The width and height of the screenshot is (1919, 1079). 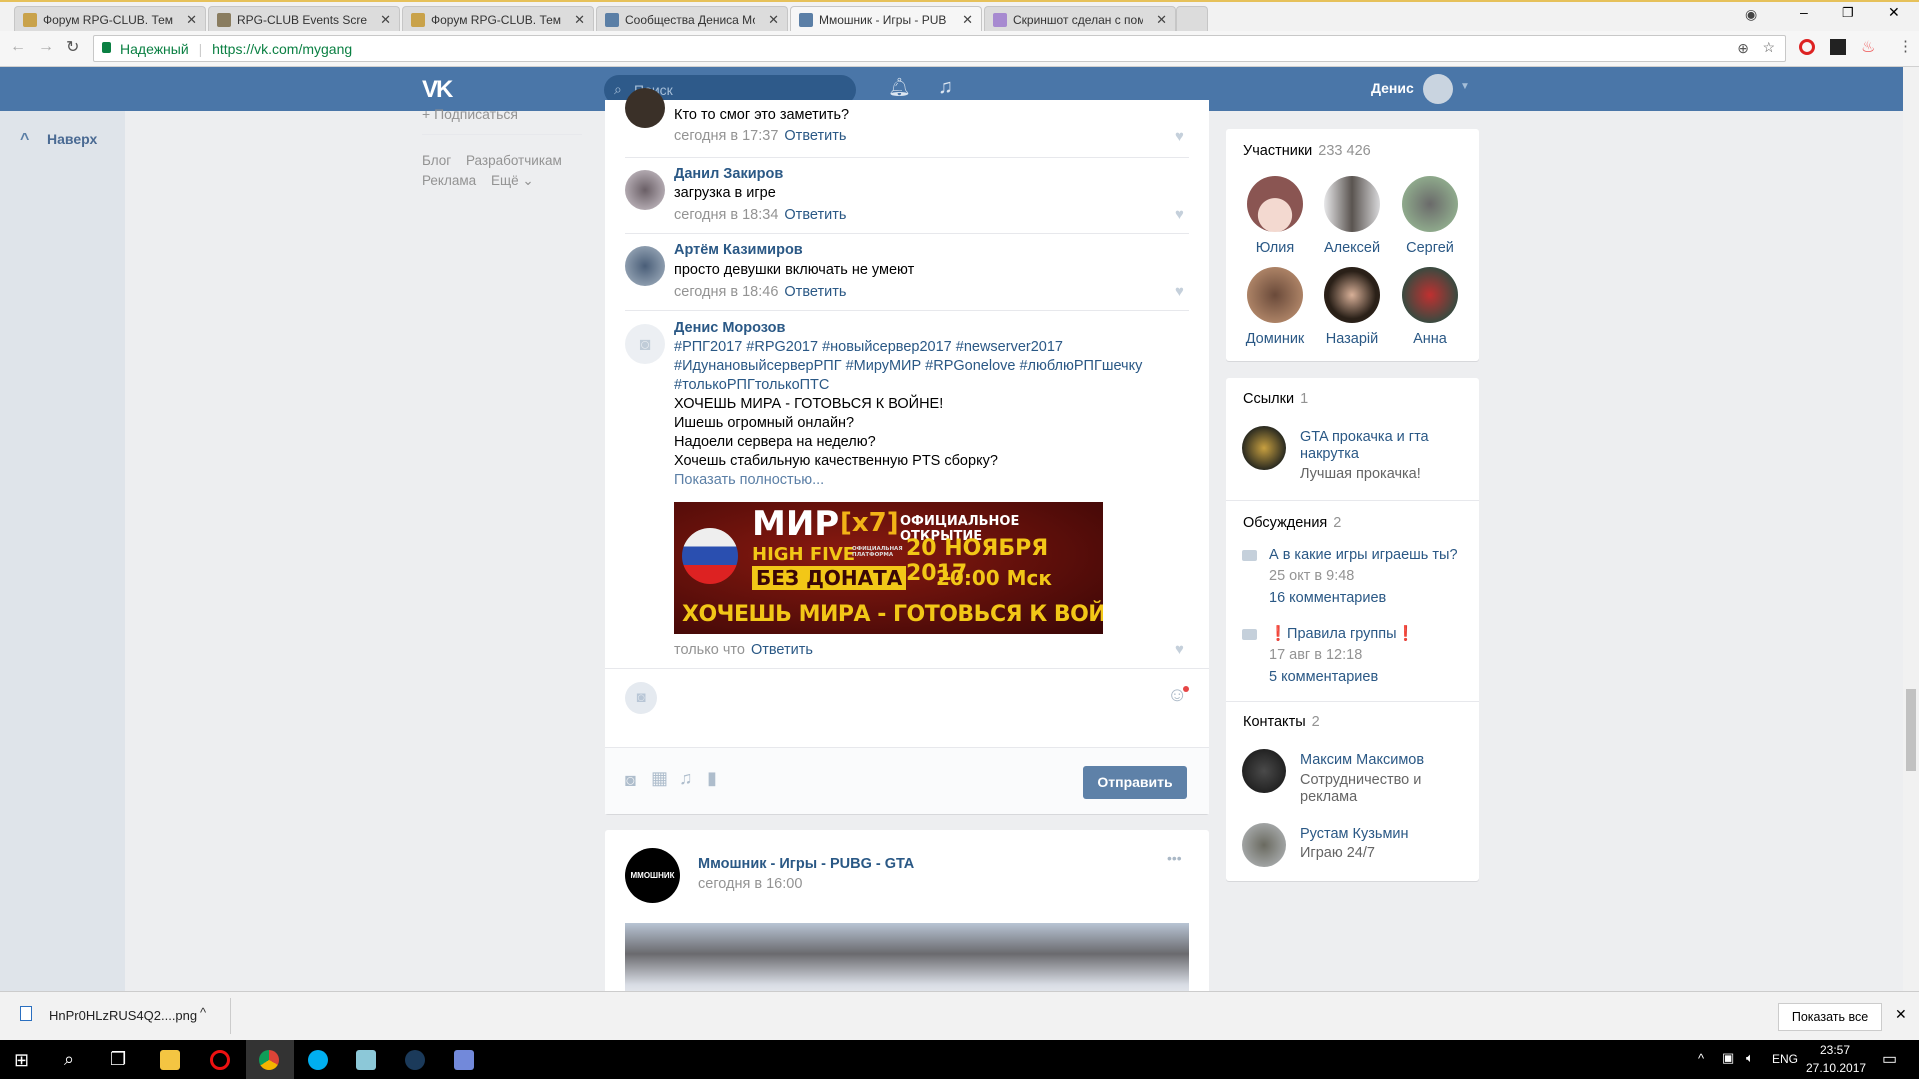 What do you see at coordinates (1352, 216) in the screenshot?
I see `member-item: Алексей` at bounding box center [1352, 216].